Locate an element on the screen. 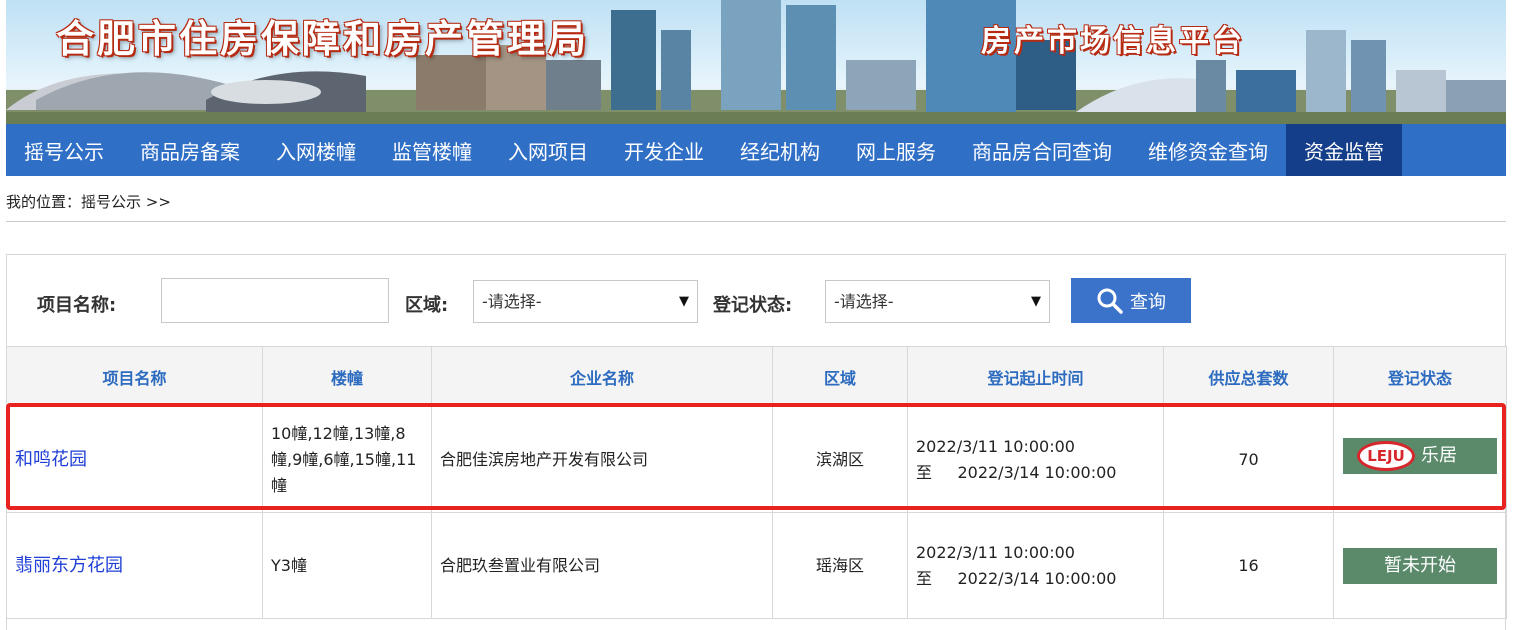 This screenshot has width=1515, height=630. nav-item-contract-query: 商品房合同查询 is located at coordinates (1042, 150).